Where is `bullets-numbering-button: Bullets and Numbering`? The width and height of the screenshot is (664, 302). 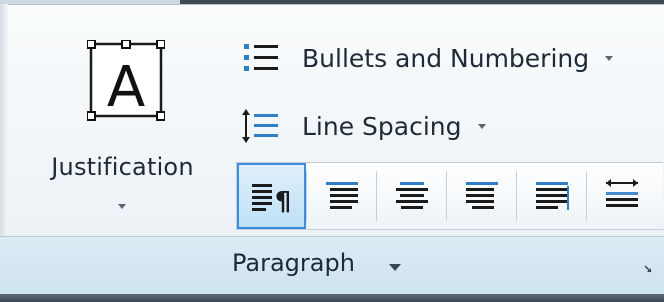
bullets-numbering-button: Bullets and Numbering is located at coordinates (427, 58).